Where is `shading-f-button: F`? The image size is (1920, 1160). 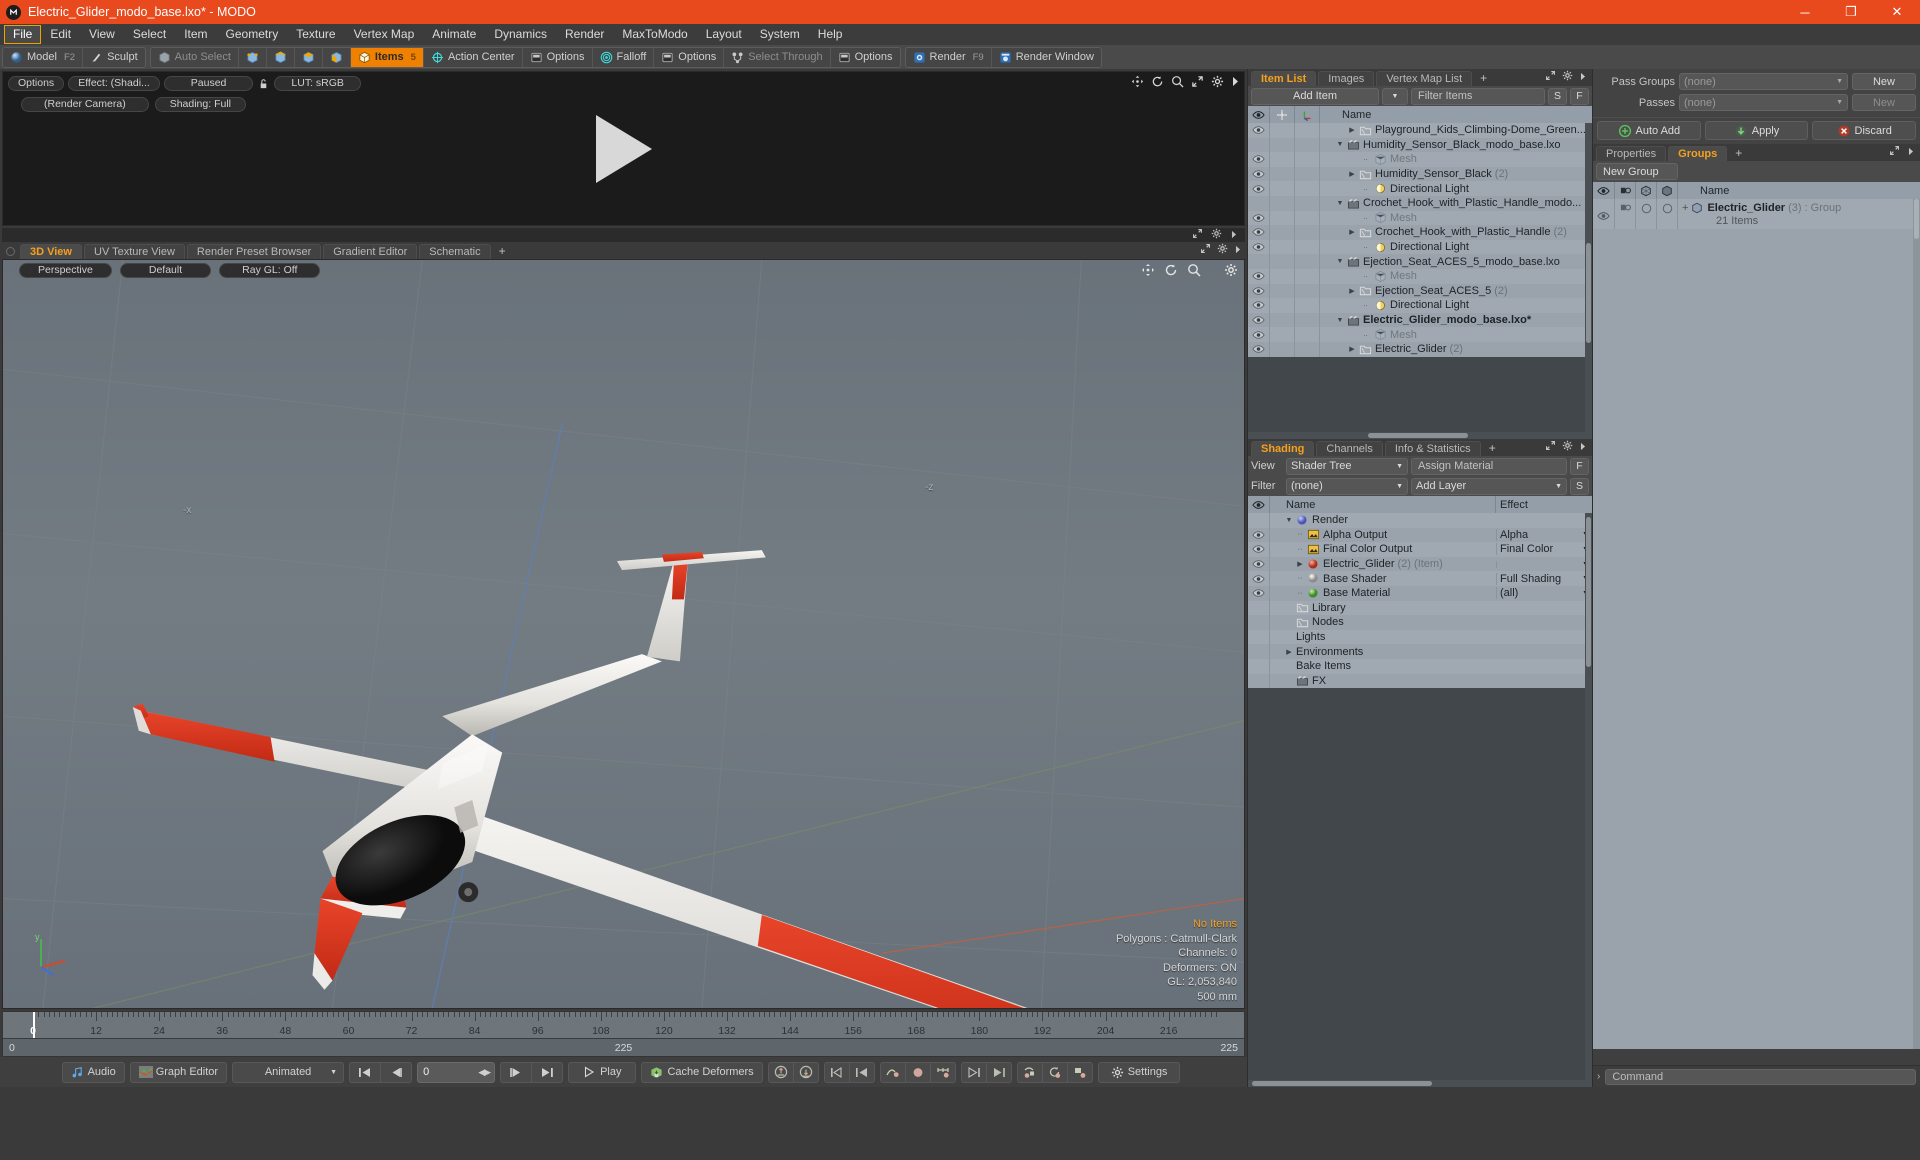
shading-f-button: F is located at coordinates (1579, 466).